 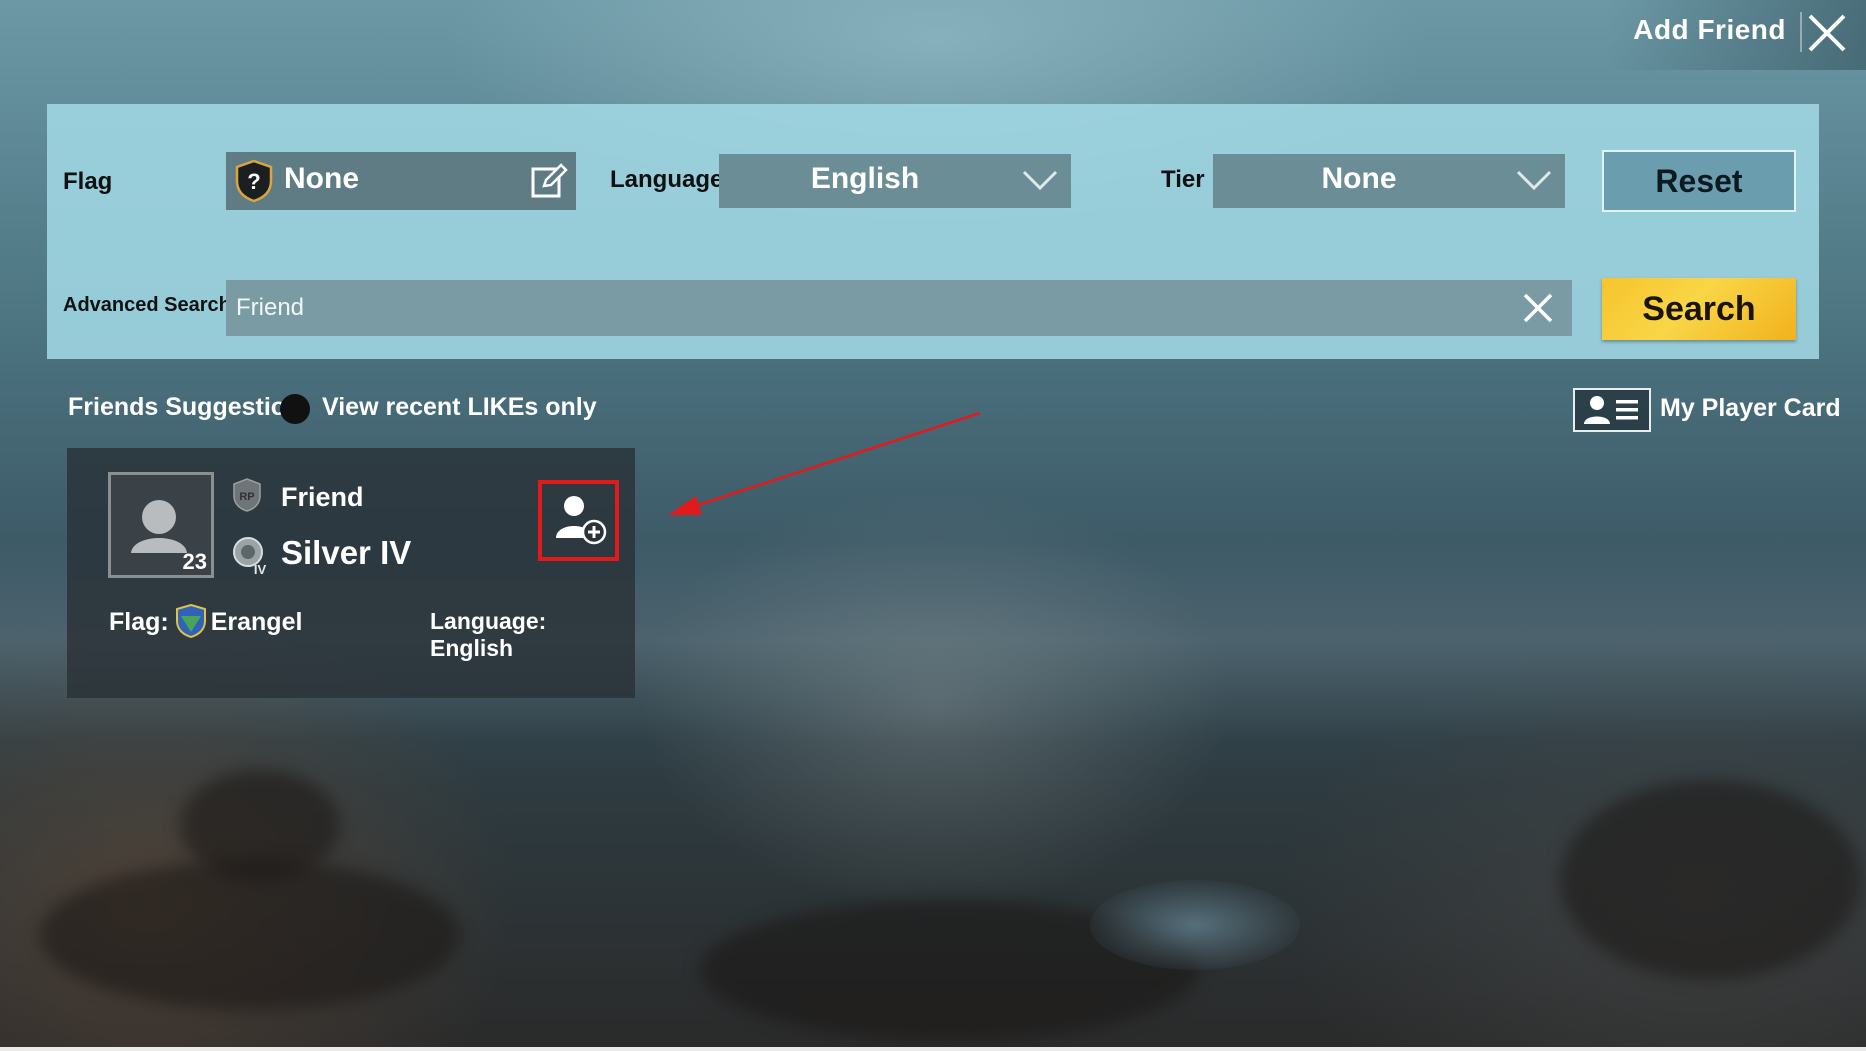 I want to click on player-card-button, so click(x=1612, y=410).